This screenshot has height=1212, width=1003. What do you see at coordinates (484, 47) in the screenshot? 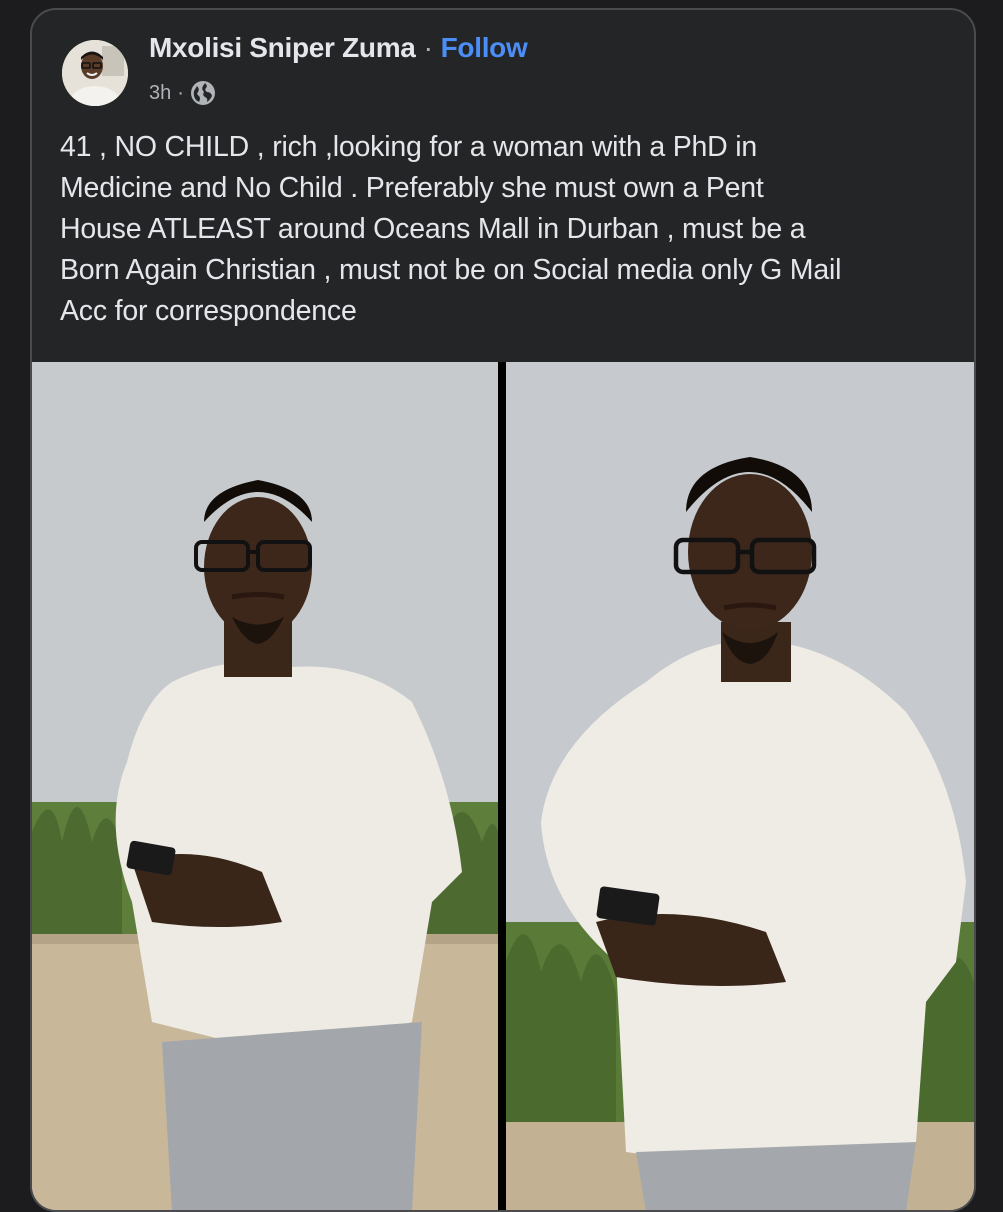
I see `follow-button: Follow` at bounding box center [484, 47].